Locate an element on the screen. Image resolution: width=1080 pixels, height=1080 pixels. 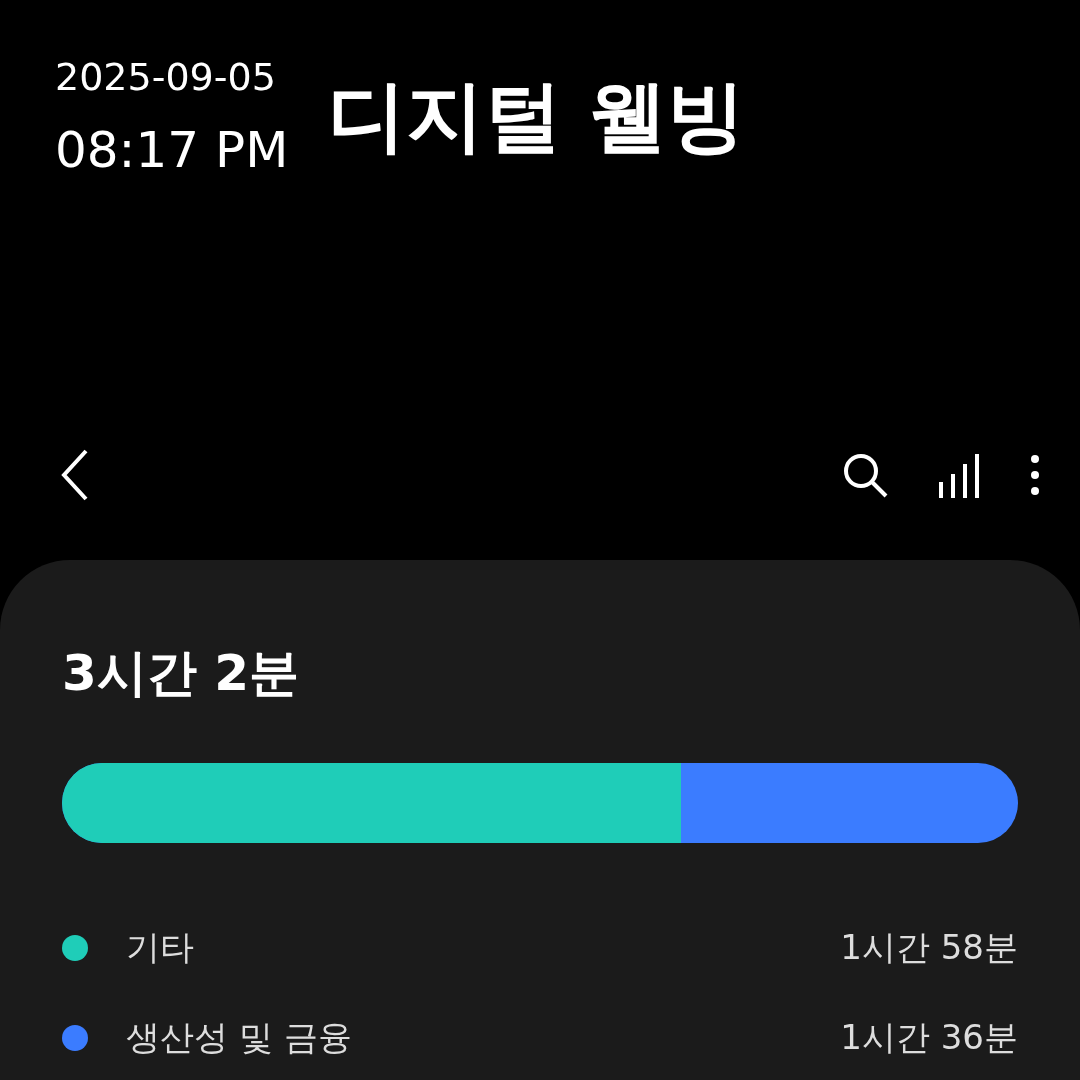
bar-chart-icon is located at coordinates (959, 475).